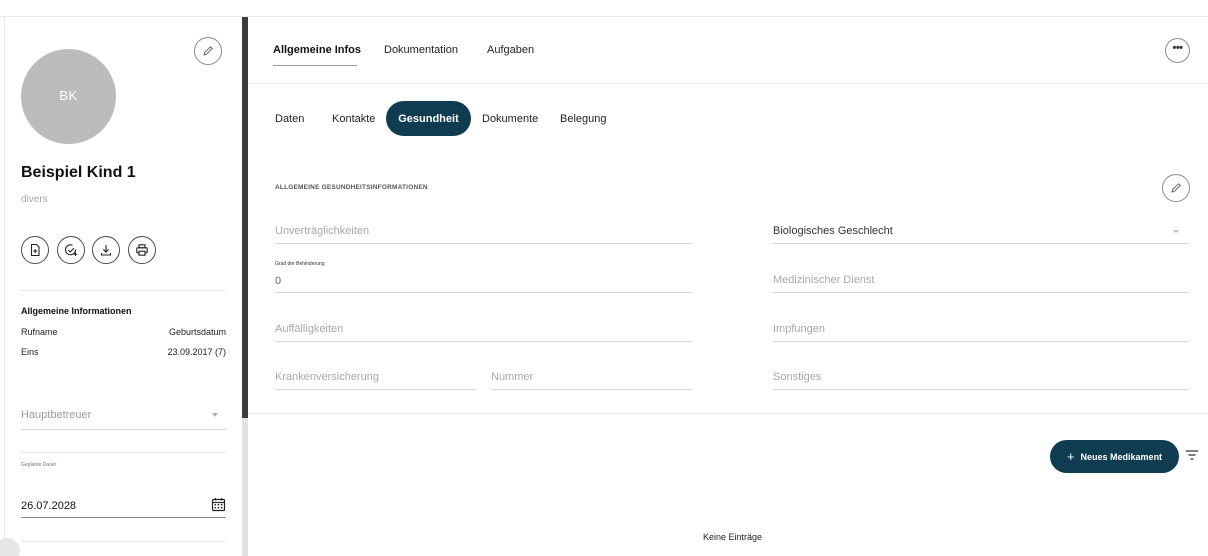 This screenshot has width=1208, height=556. What do you see at coordinates (981, 278) in the screenshot?
I see `medizinischer-dienst-input: Medizinischer Dienst` at bounding box center [981, 278].